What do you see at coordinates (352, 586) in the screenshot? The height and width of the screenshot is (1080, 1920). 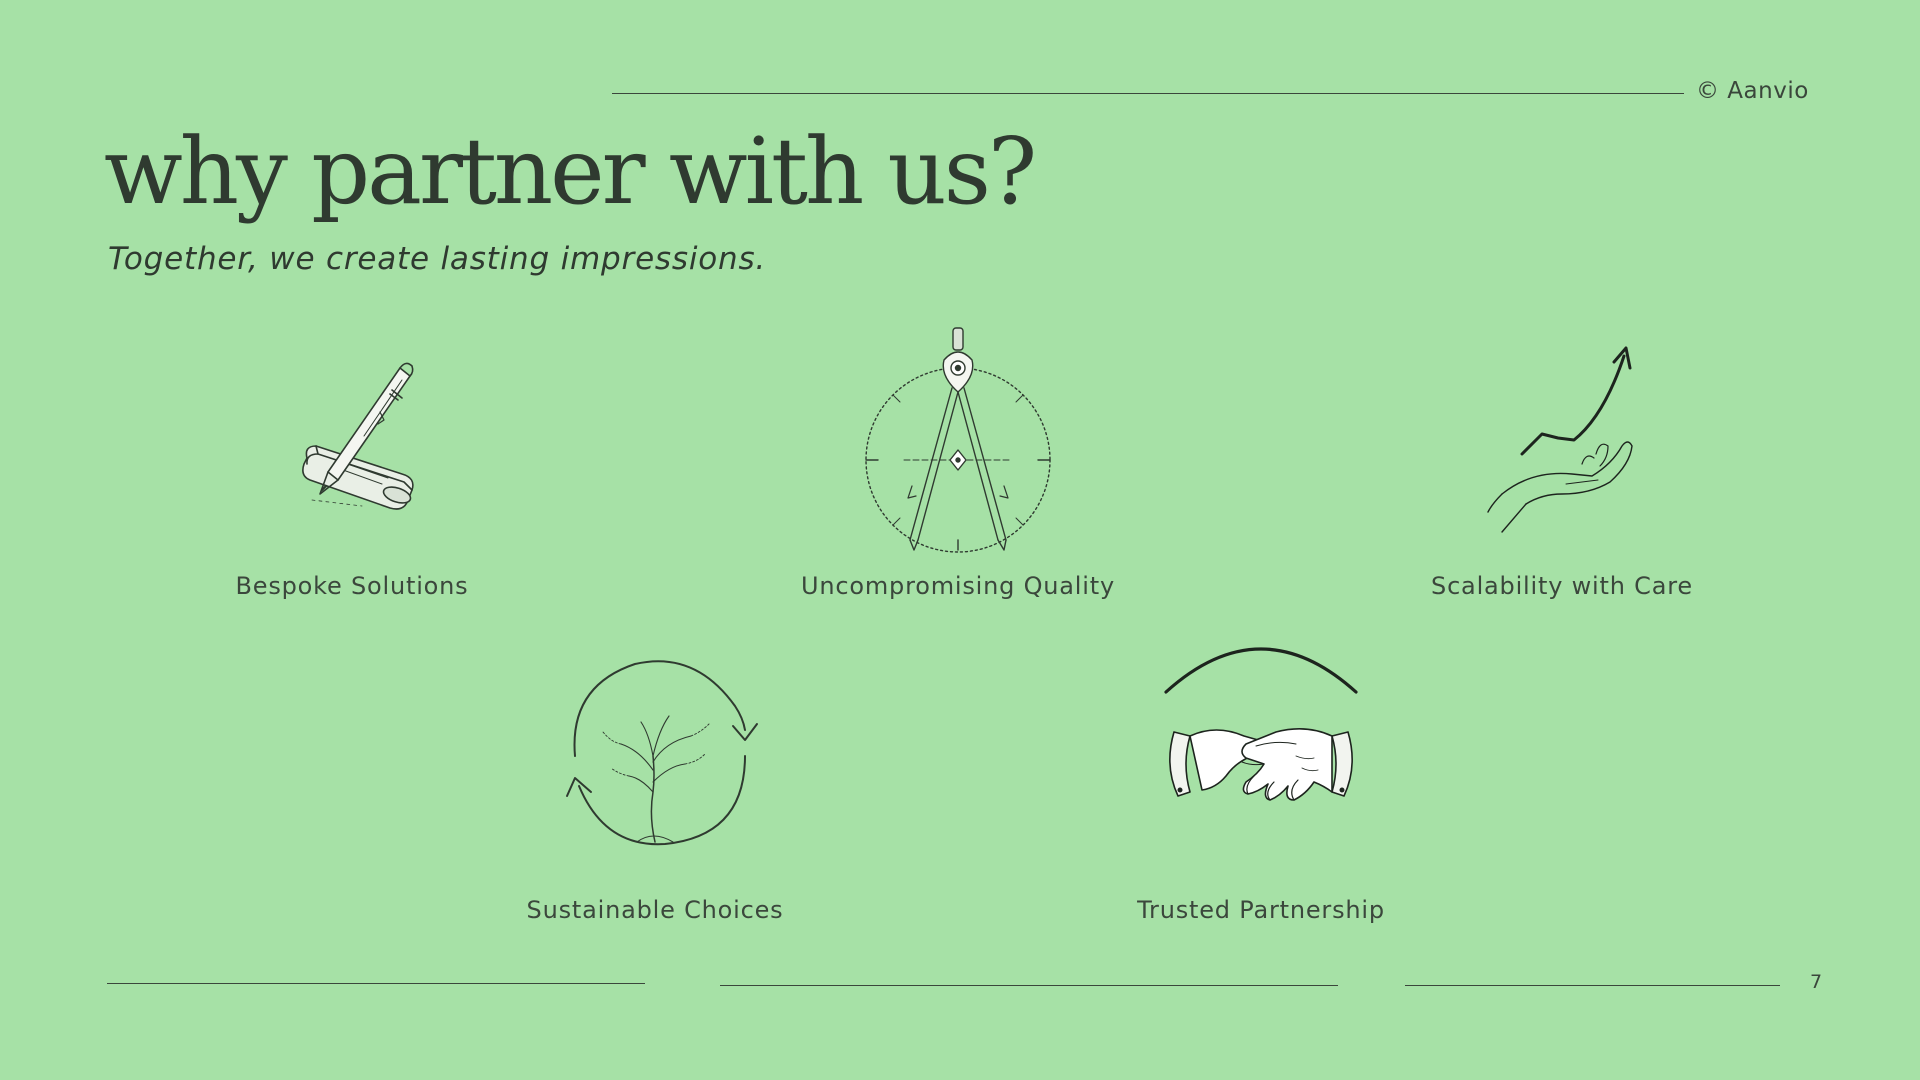 I see `feature-label: Bespoke Solutions` at bounding box center [352, 586].